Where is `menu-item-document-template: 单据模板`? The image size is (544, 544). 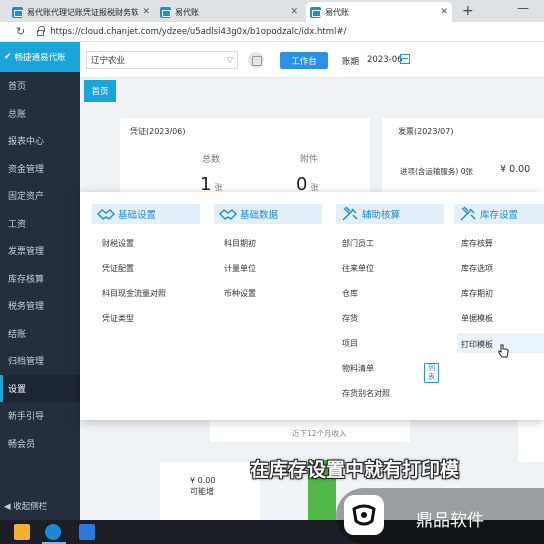 menu-item-document-template: 单据模板 is located at coordinates (477, 318).